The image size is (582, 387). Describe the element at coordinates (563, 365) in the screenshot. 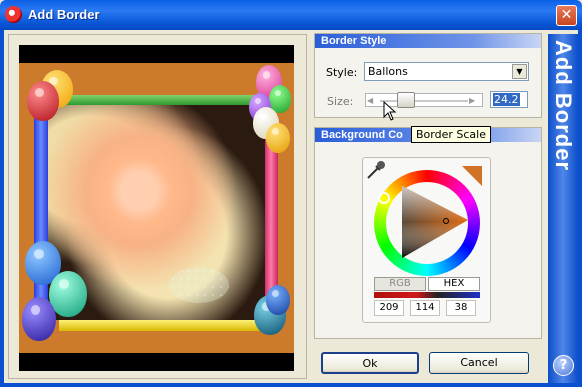

I see `help-icon: ?` at that location.